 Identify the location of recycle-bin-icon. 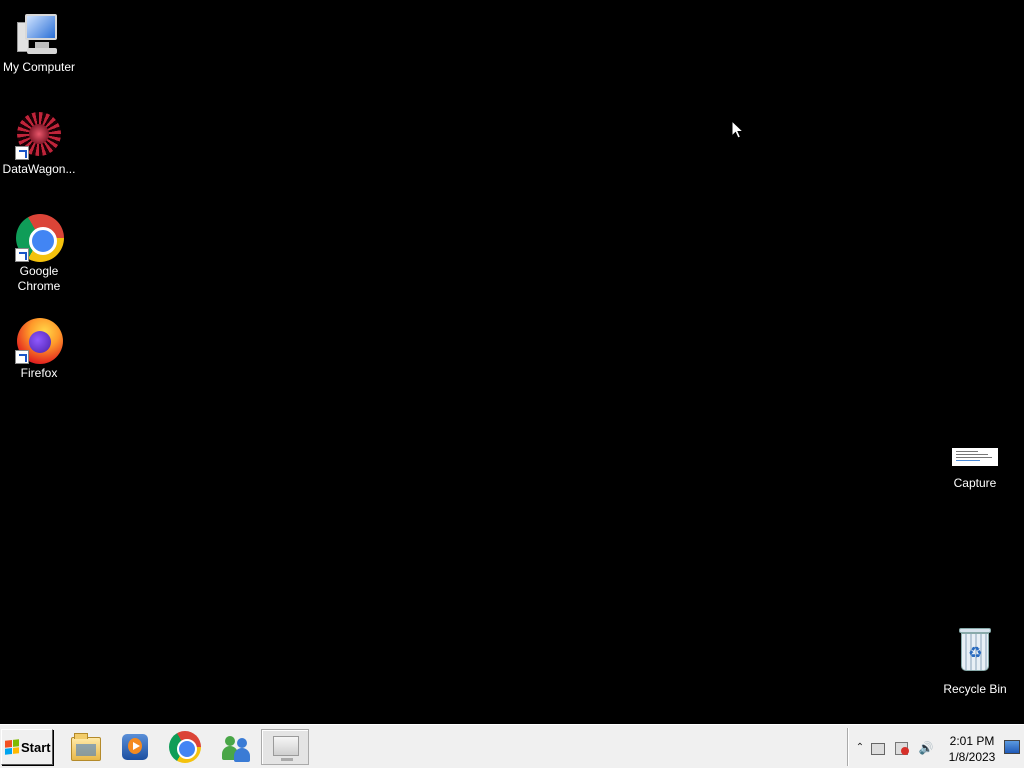
(975, 650).